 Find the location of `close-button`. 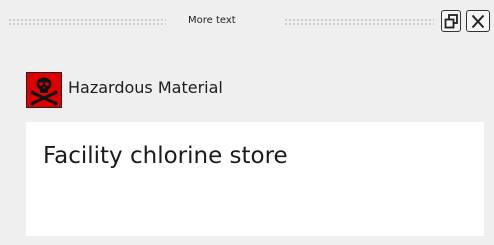

close-button is located at coordinates (478, 21).